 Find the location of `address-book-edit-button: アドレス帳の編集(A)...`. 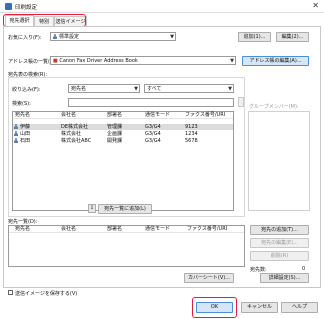

address-book-edit-button: アドレス帳の編集(A)... is located at coordinates (275, 61).